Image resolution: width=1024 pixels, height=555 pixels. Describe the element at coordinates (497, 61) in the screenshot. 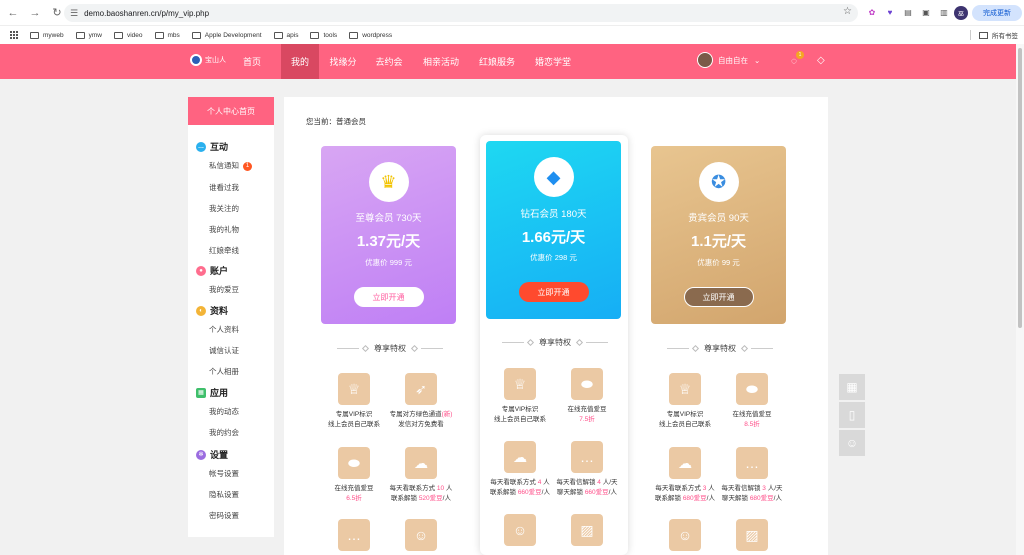

I see `nav-matchmaker: 红娘服务` at that location.